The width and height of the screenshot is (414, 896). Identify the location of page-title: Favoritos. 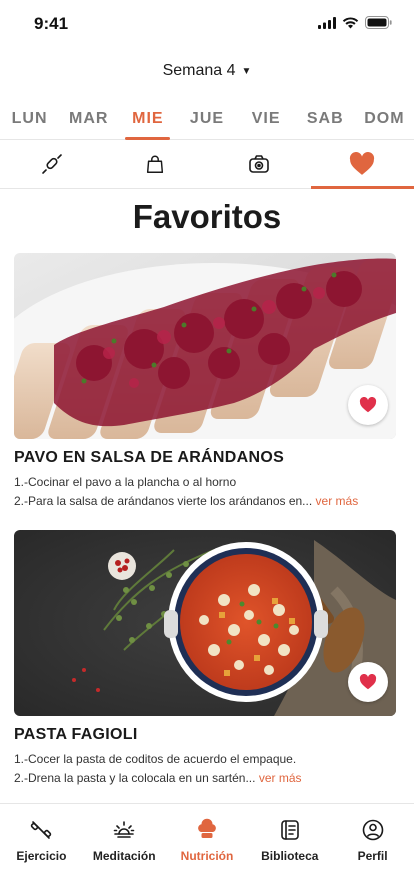
(207, 216).